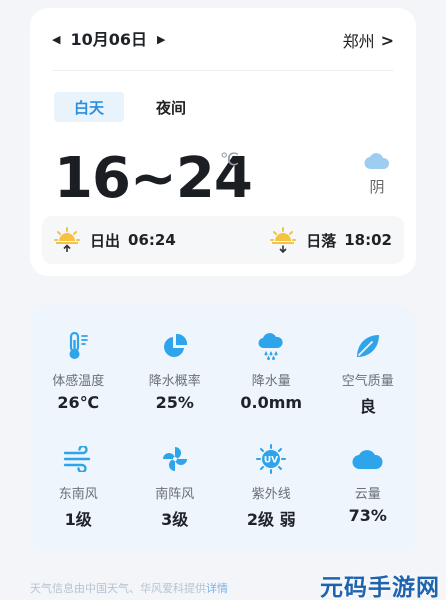 This screenshot has height=600, width=446. Describe the element at coordinates (368, 240) in the screenshot. I see `sunset-time: 18:02` at that location.